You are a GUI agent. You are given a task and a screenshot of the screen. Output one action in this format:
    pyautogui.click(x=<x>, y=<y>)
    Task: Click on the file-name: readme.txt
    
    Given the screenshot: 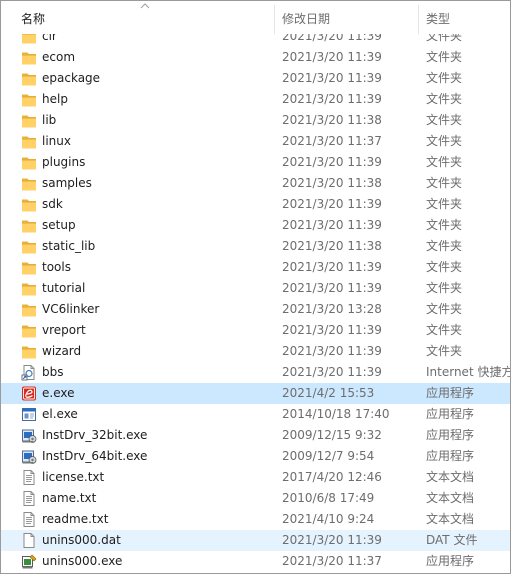 What is the action you would take?
    pyautogui.click(x=75, y=519)
    